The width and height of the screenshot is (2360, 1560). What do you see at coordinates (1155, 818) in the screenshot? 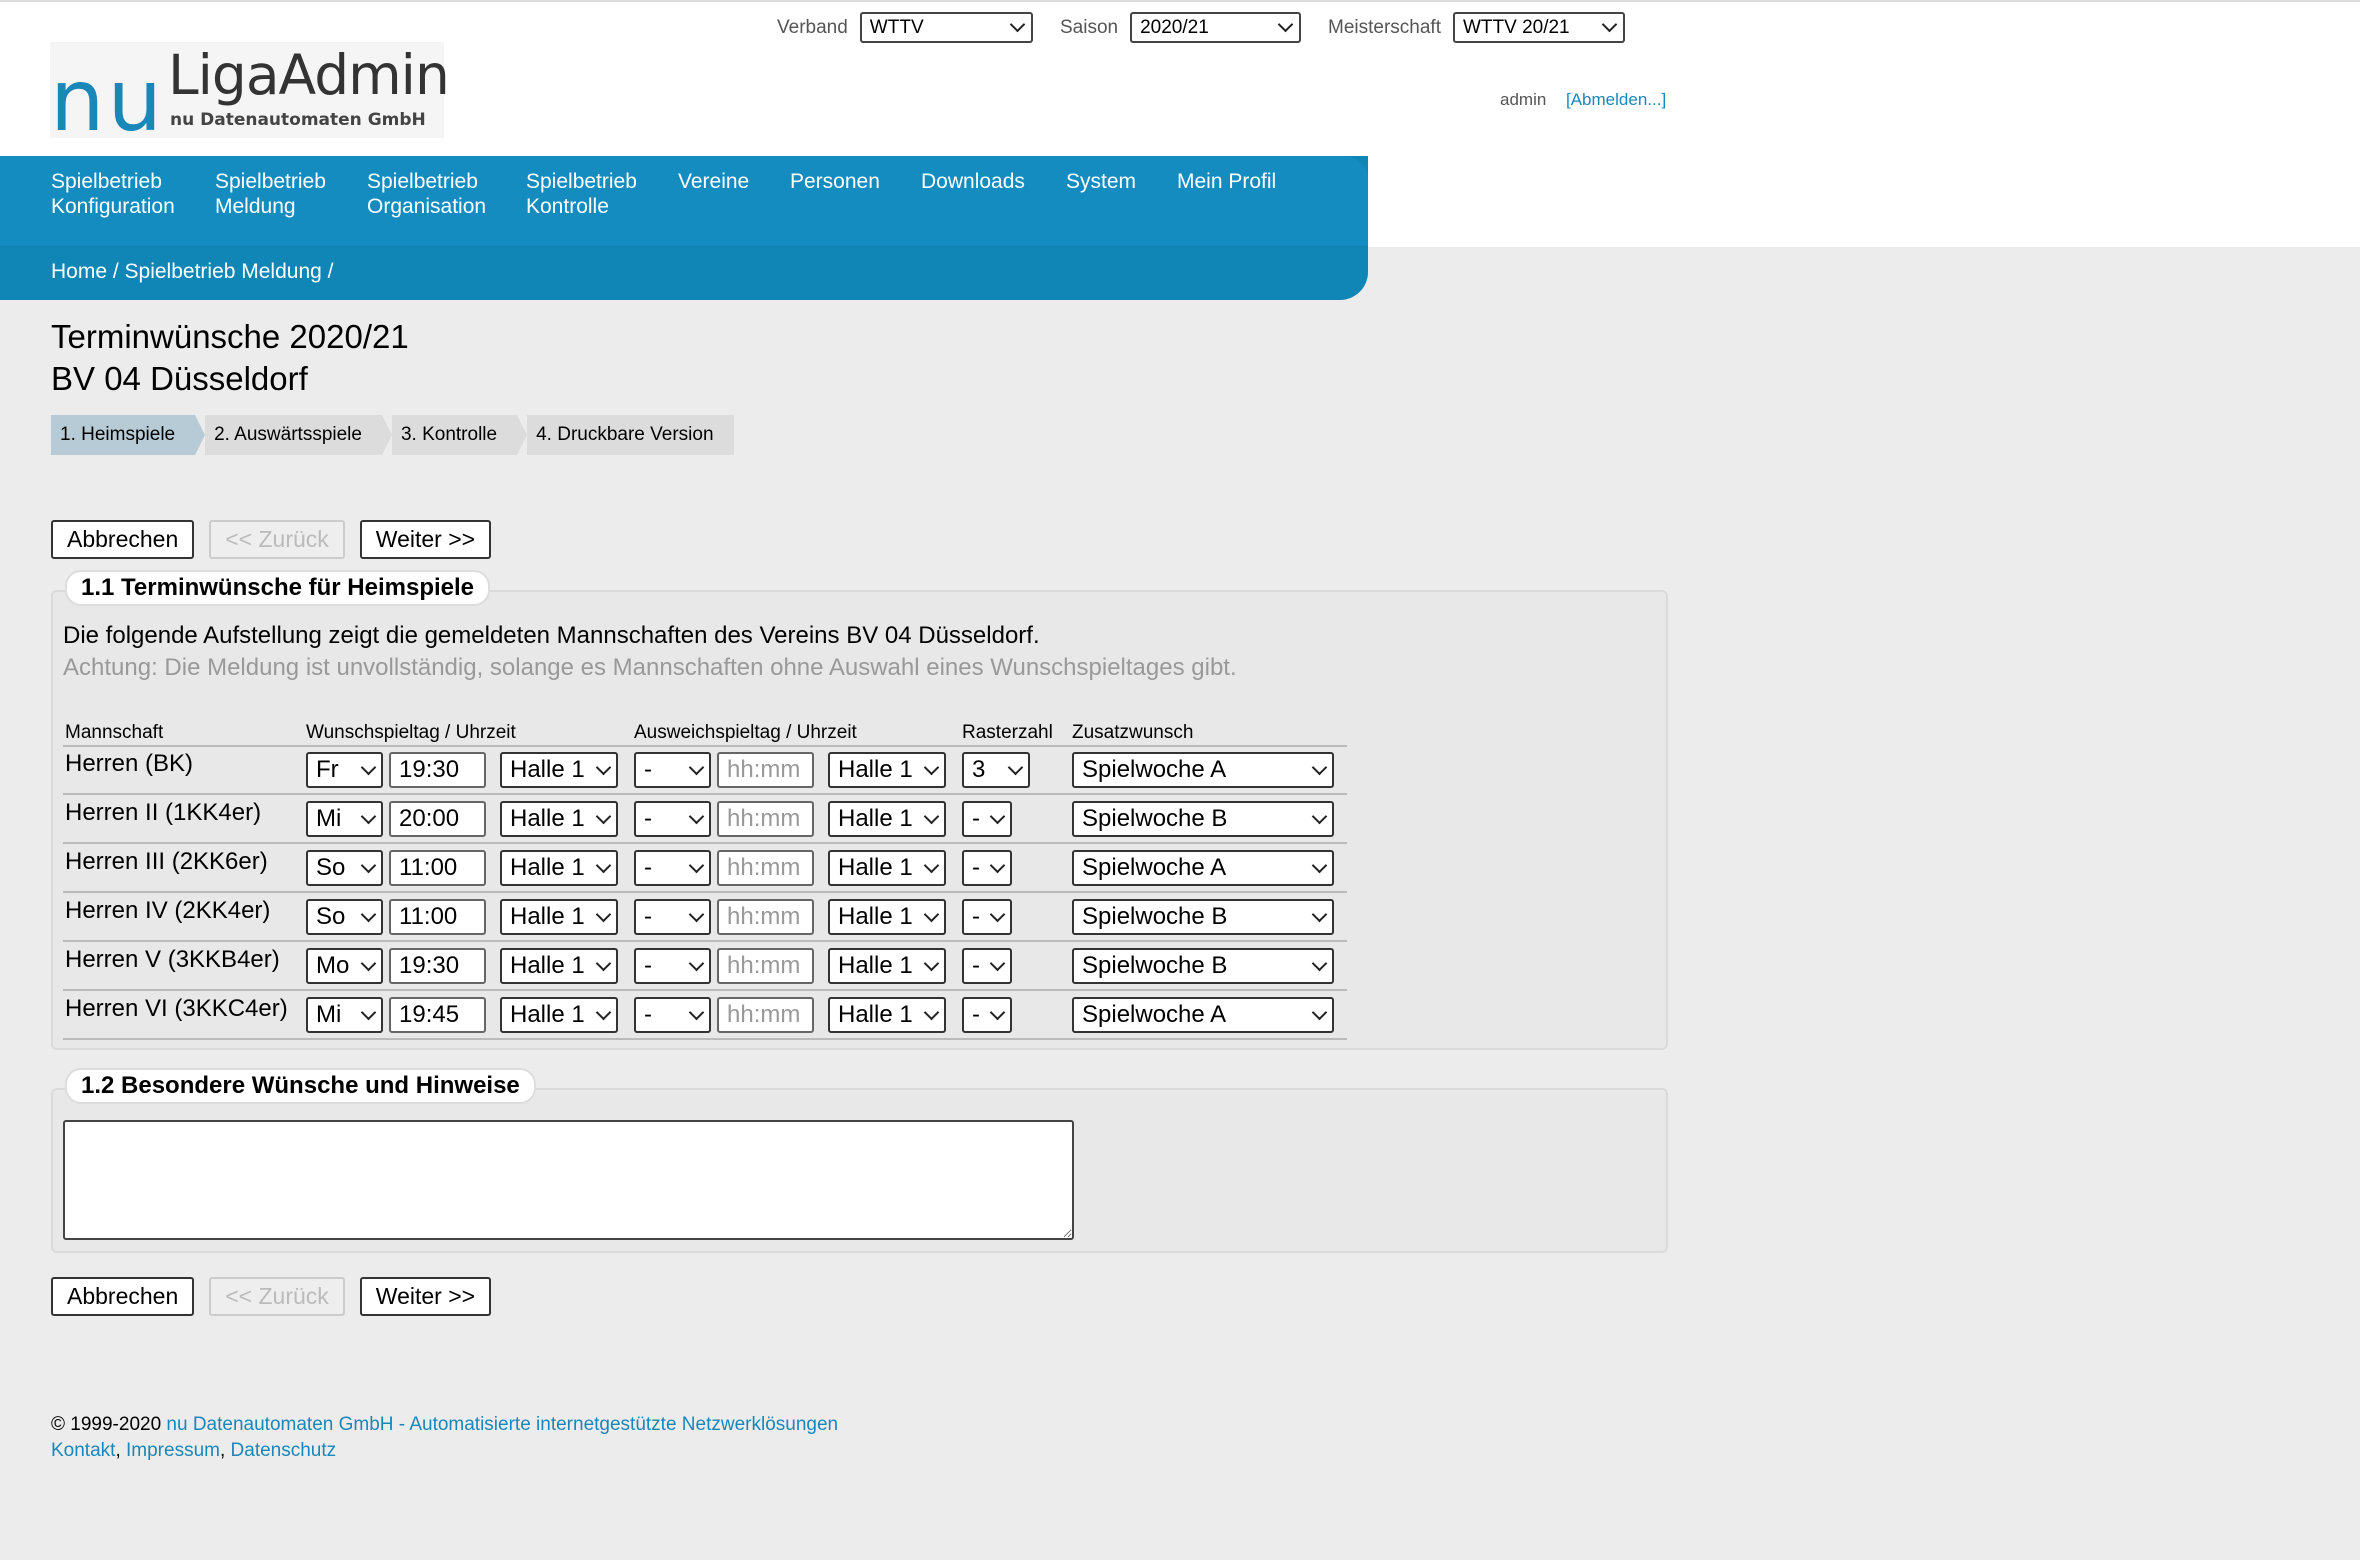
I see `zusatzwunsch-value: Spielwoche B` at bounding box center [1155, 818].